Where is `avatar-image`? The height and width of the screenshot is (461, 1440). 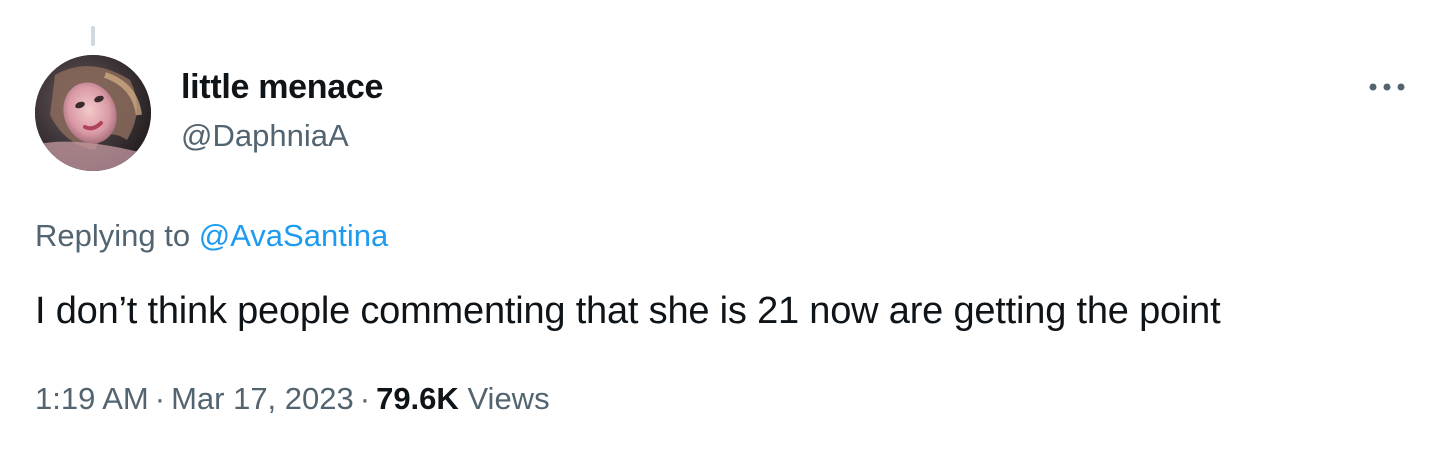
avatar-image is located at coordinates (93, 113).